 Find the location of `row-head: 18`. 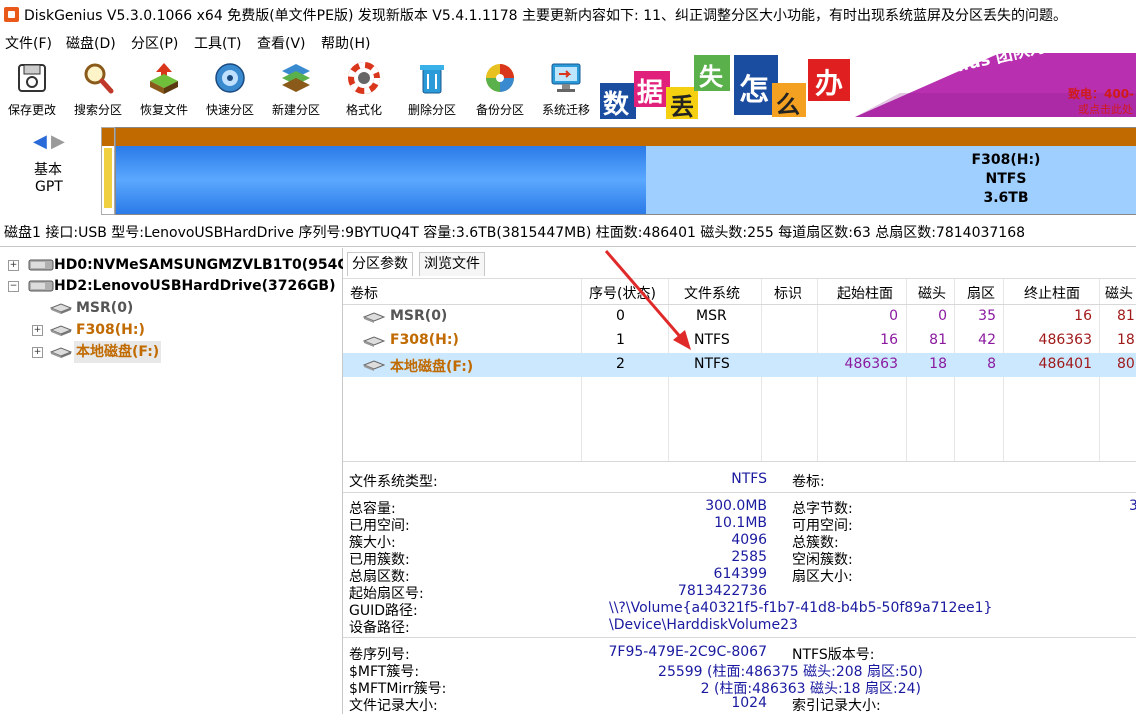

row-head: 18 is located at coordinates (938, 364).